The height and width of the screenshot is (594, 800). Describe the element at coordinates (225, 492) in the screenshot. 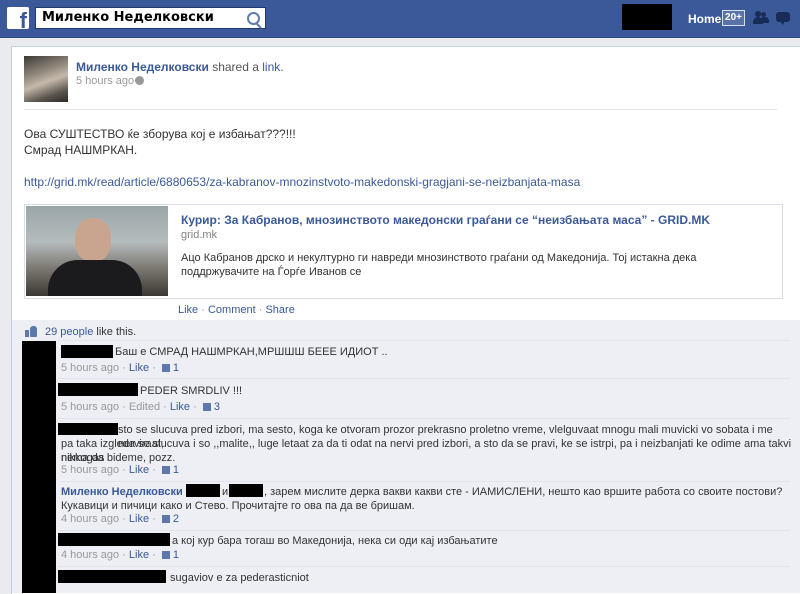

I see `comment-conjunction: и` at that location.